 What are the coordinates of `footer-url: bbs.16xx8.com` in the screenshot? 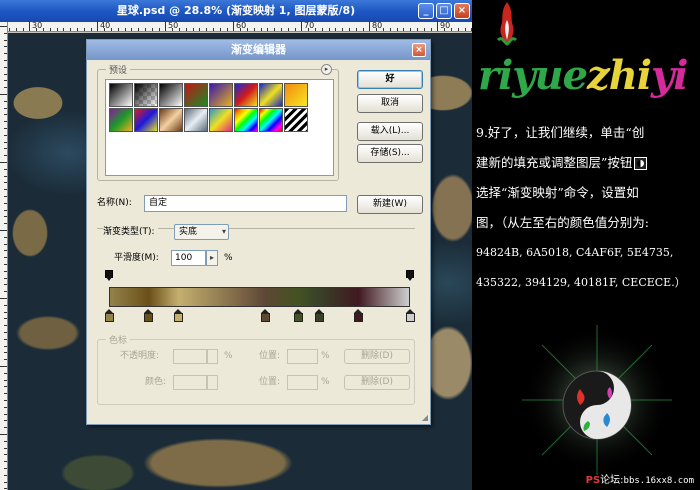 It's located at (659, 481).